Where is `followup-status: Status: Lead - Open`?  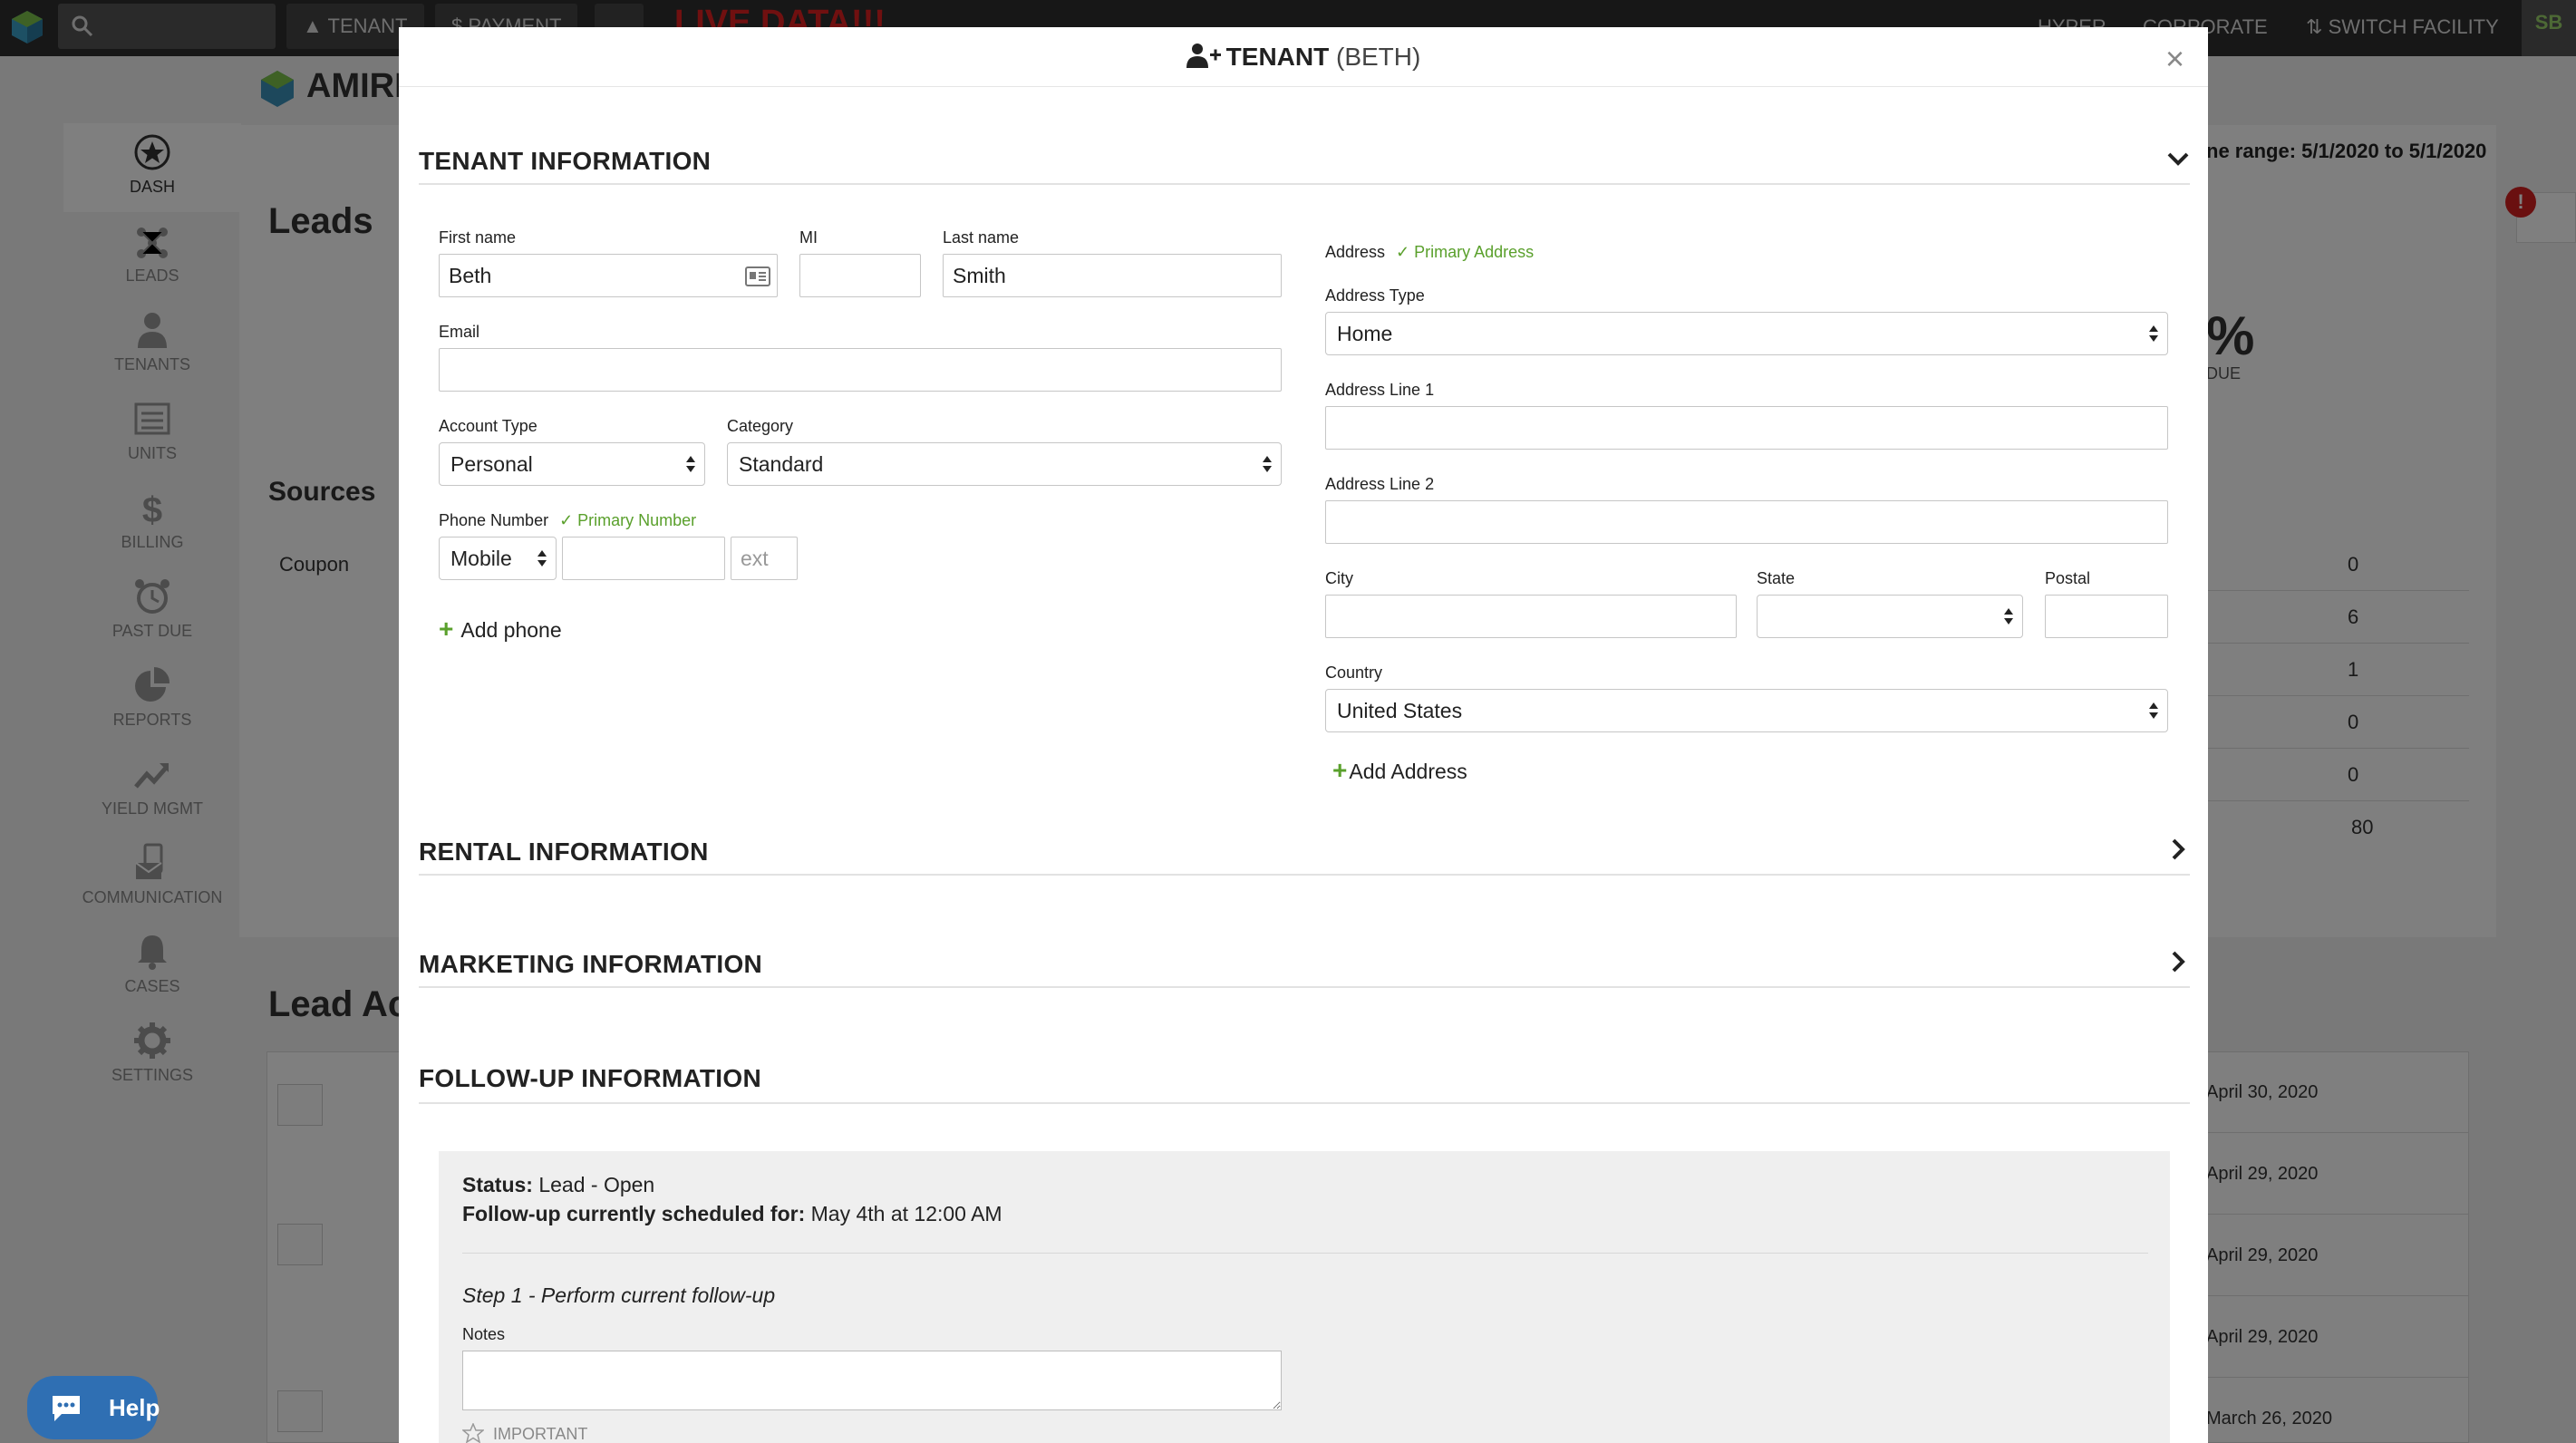 followup-status: Status: Lead - Open is located at coordinates (558, 1185).